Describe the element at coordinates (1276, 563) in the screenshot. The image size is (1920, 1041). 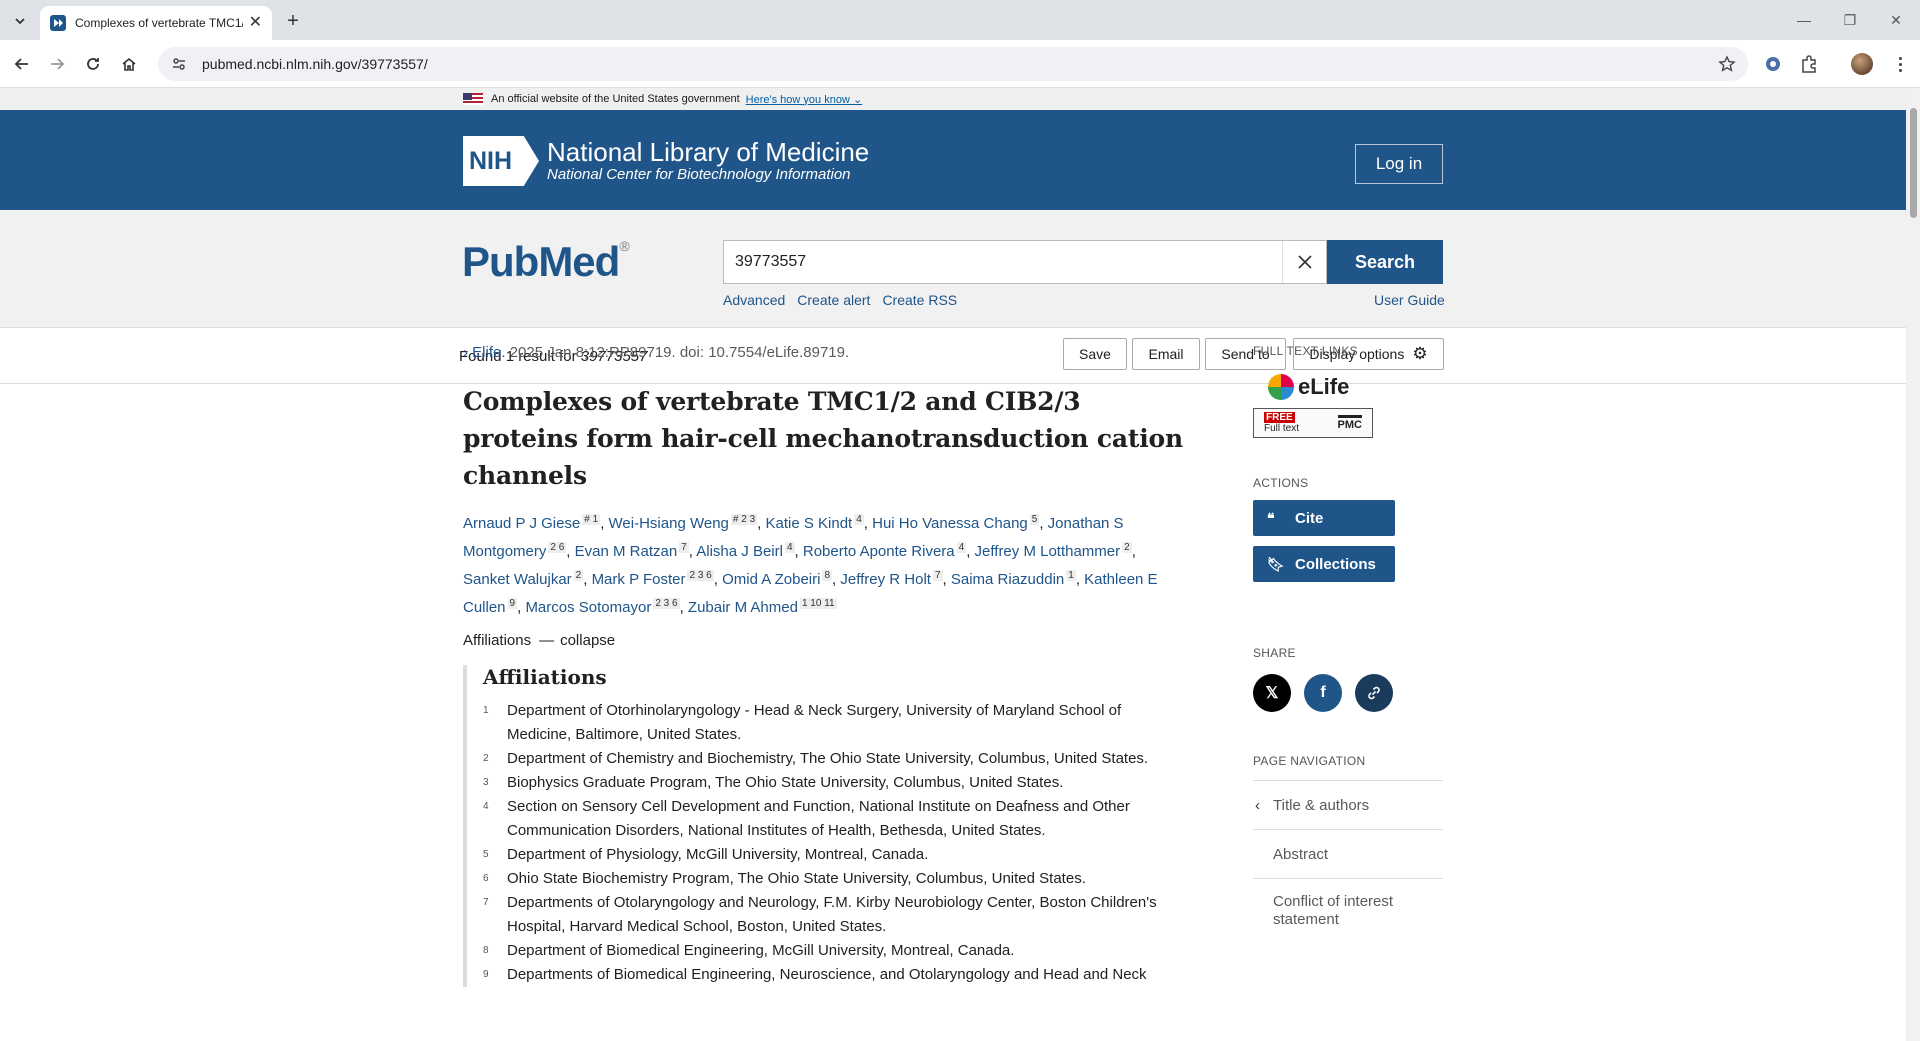
I see `bookmark-icon: 🔖︎` at that location.